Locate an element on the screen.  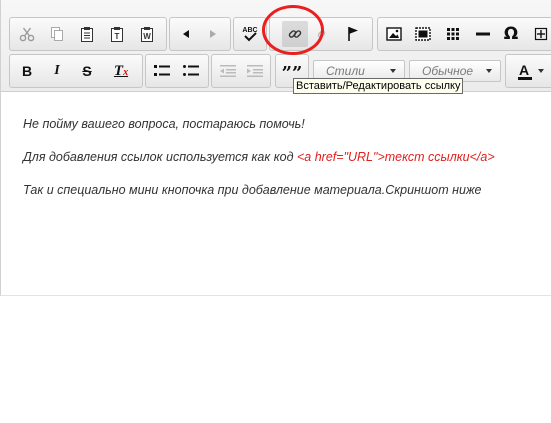
bold-button: B is located at coordinates (27, 71).